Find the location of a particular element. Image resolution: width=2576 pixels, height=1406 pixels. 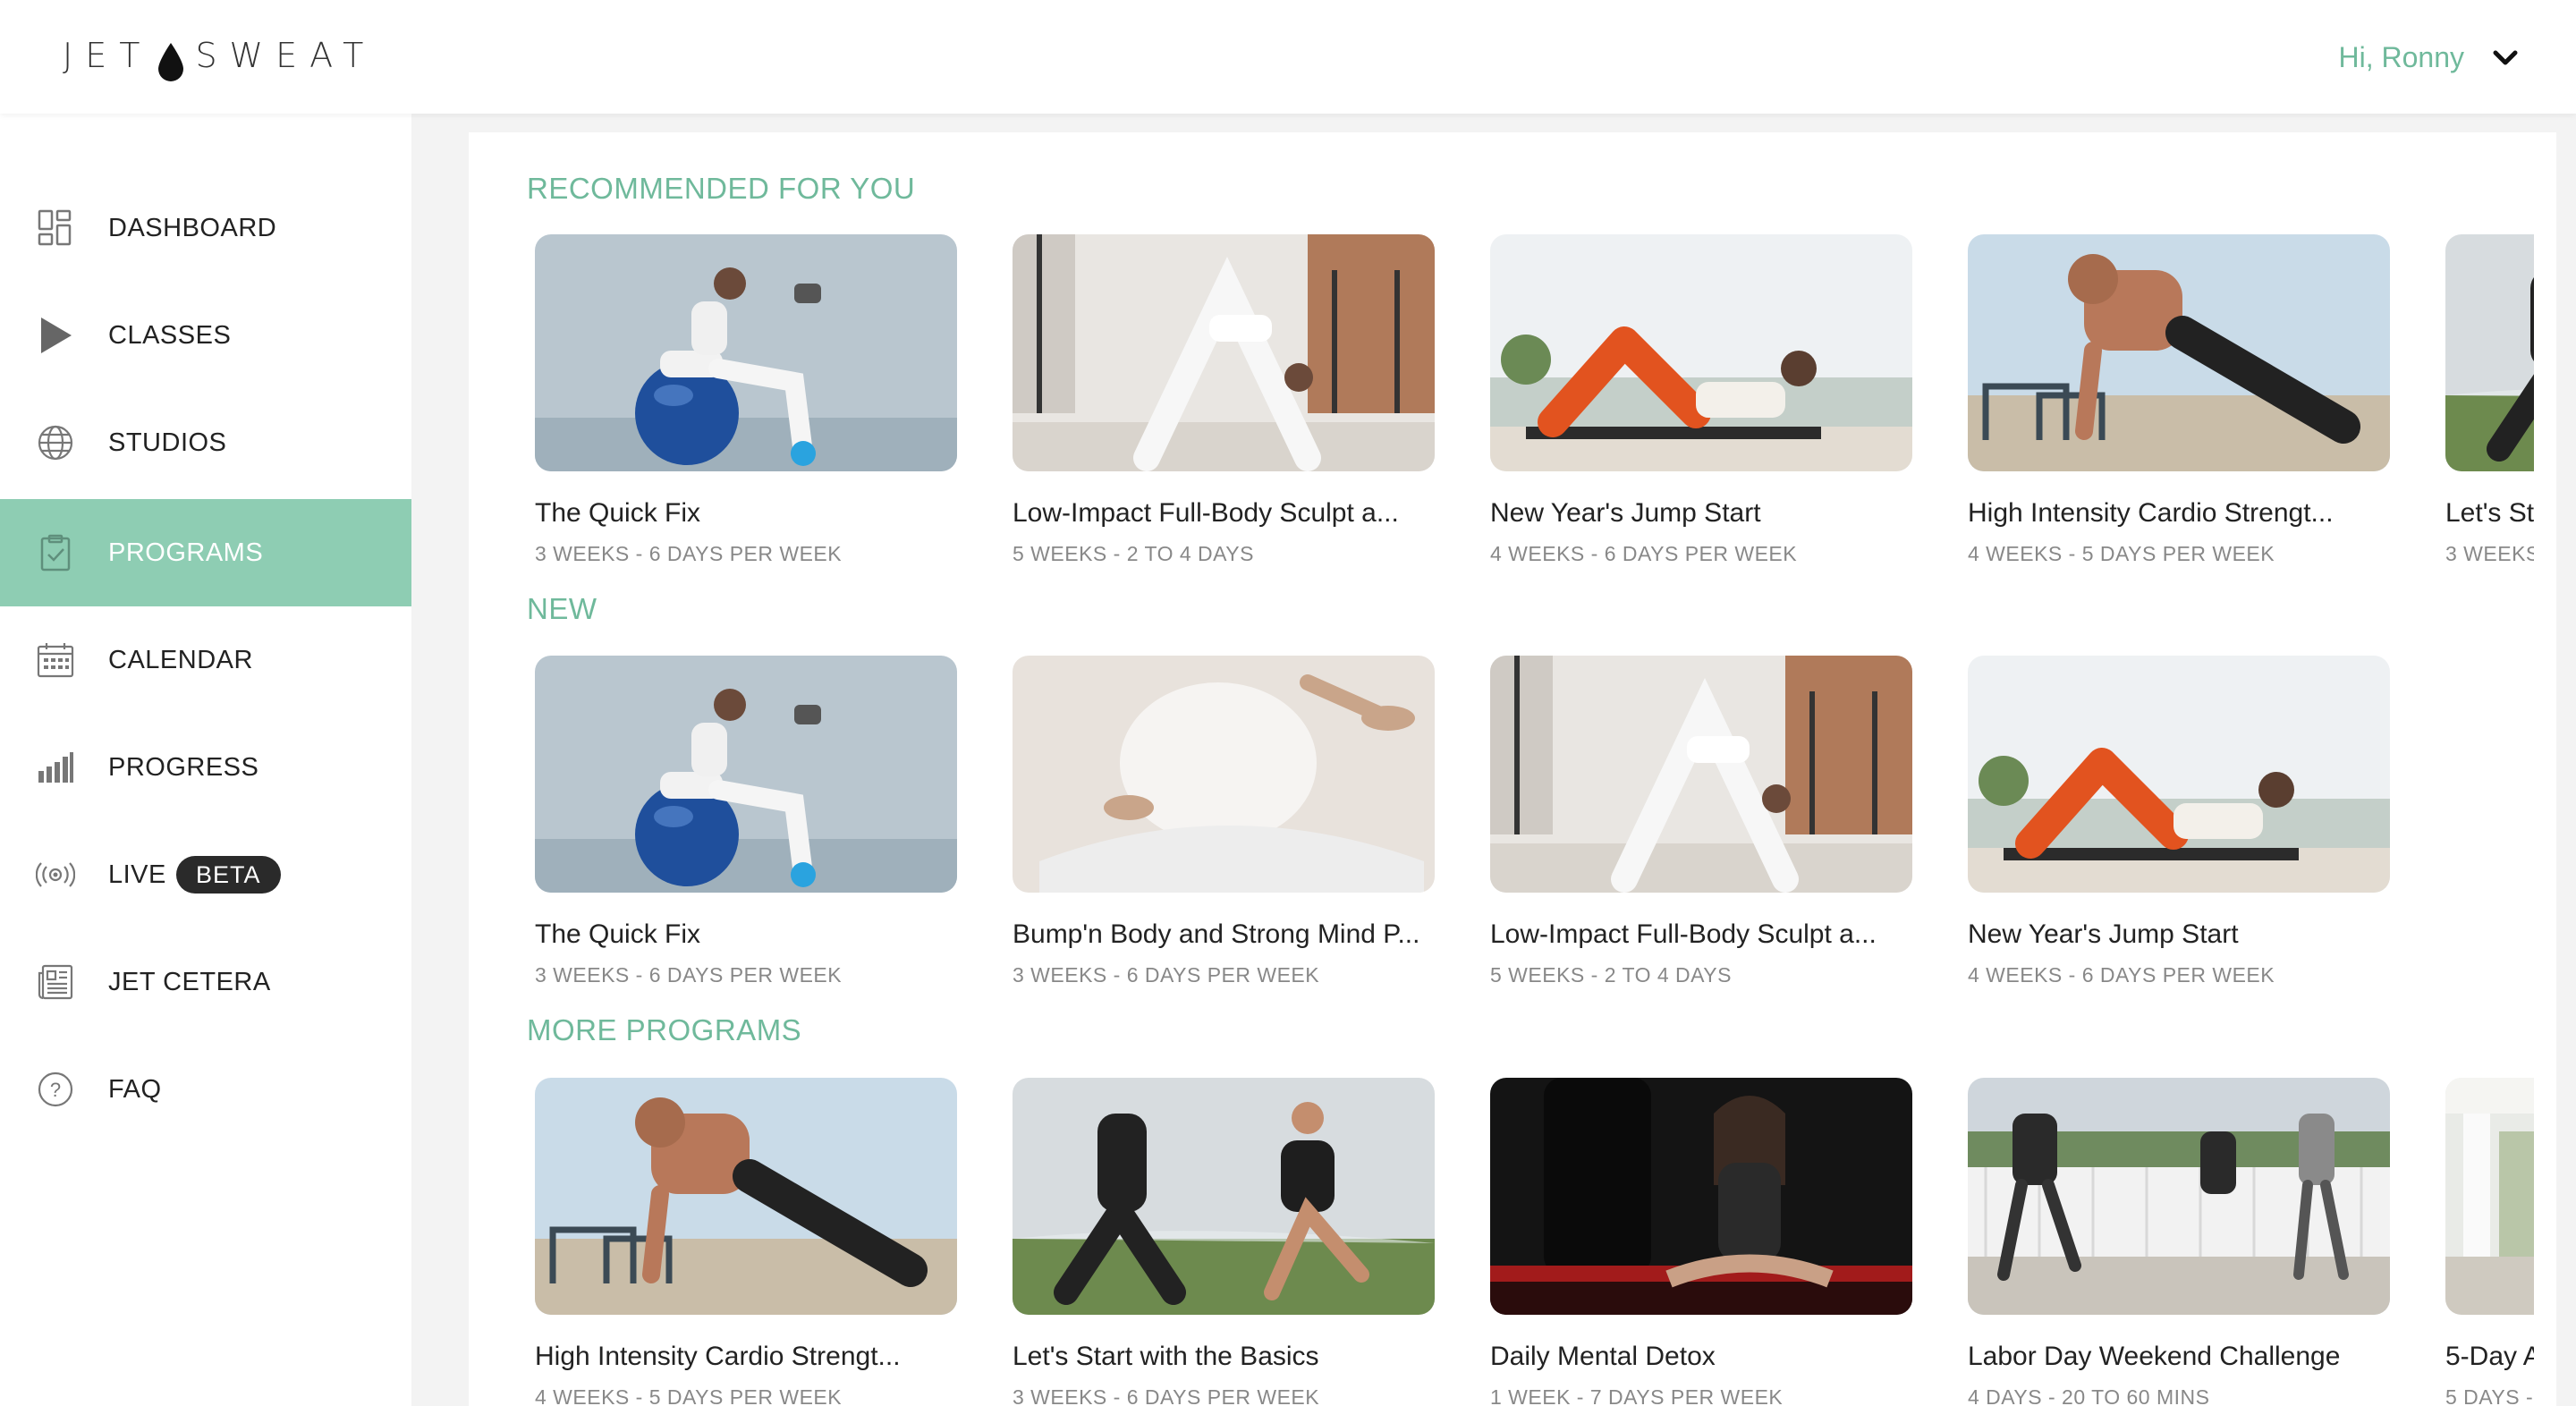

bar-chart-icon is located at coordinates (55, 767).